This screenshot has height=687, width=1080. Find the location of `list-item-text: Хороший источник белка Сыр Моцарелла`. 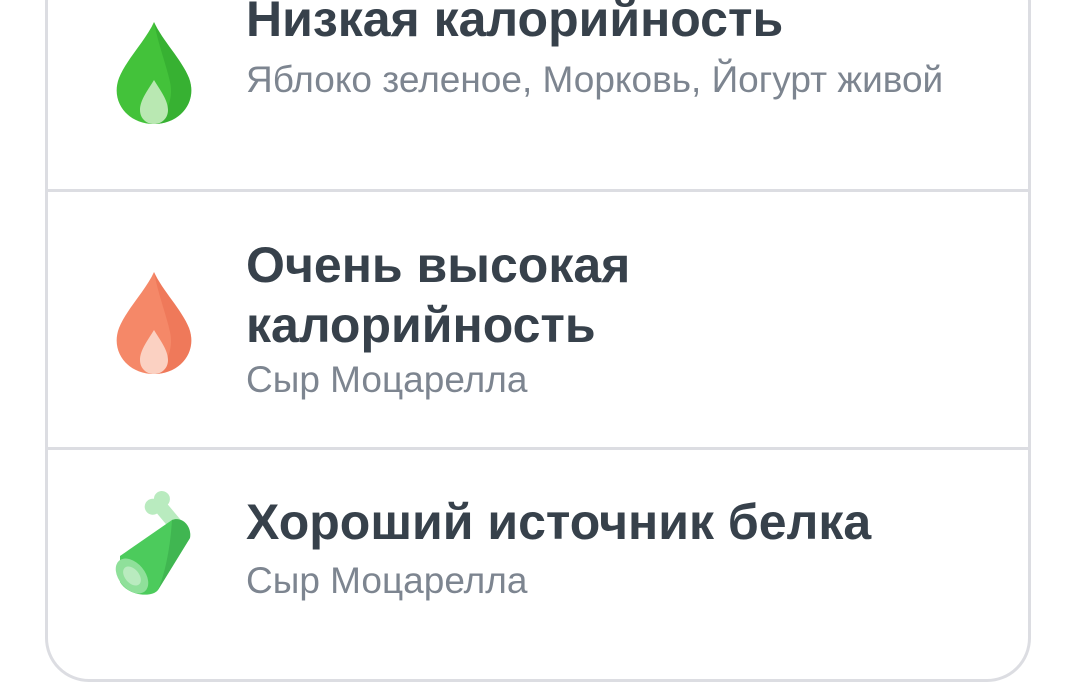

list-item-text: Хороший источник белка Сыр Моцарелла is located at coordinates (617, 549).